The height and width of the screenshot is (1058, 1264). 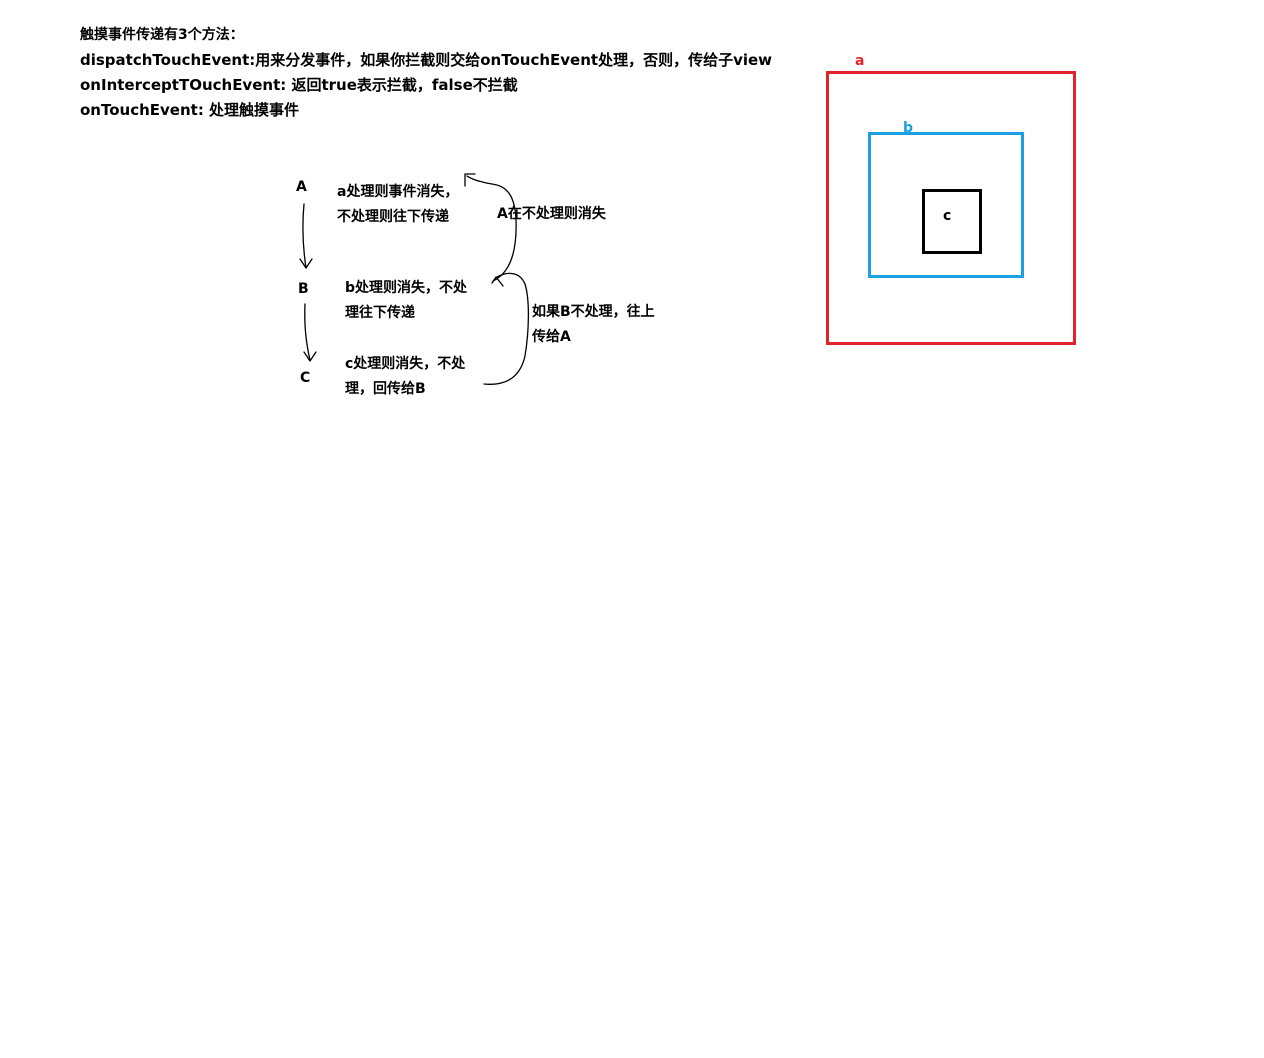 I want to click on arrow-c-to-b, so click(x=506, y=328).